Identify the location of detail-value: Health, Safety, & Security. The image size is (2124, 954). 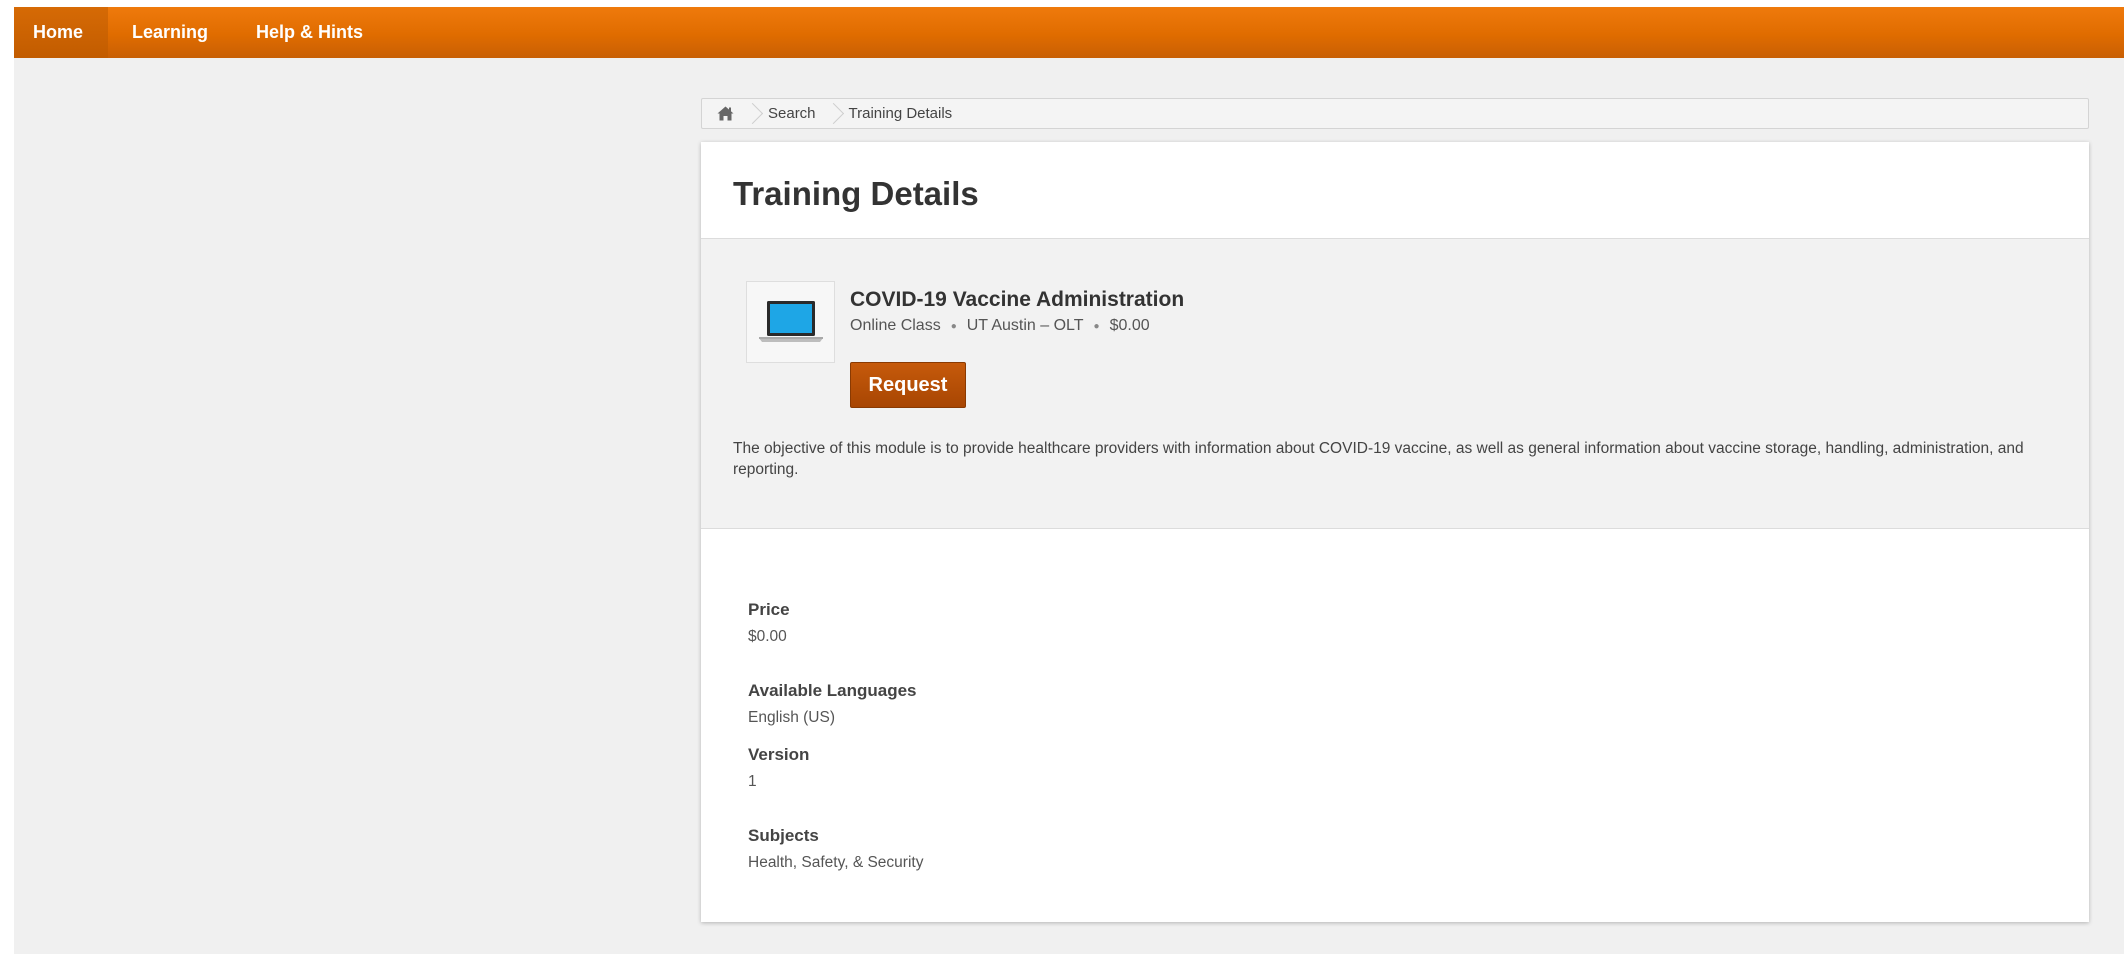
(836, 862).